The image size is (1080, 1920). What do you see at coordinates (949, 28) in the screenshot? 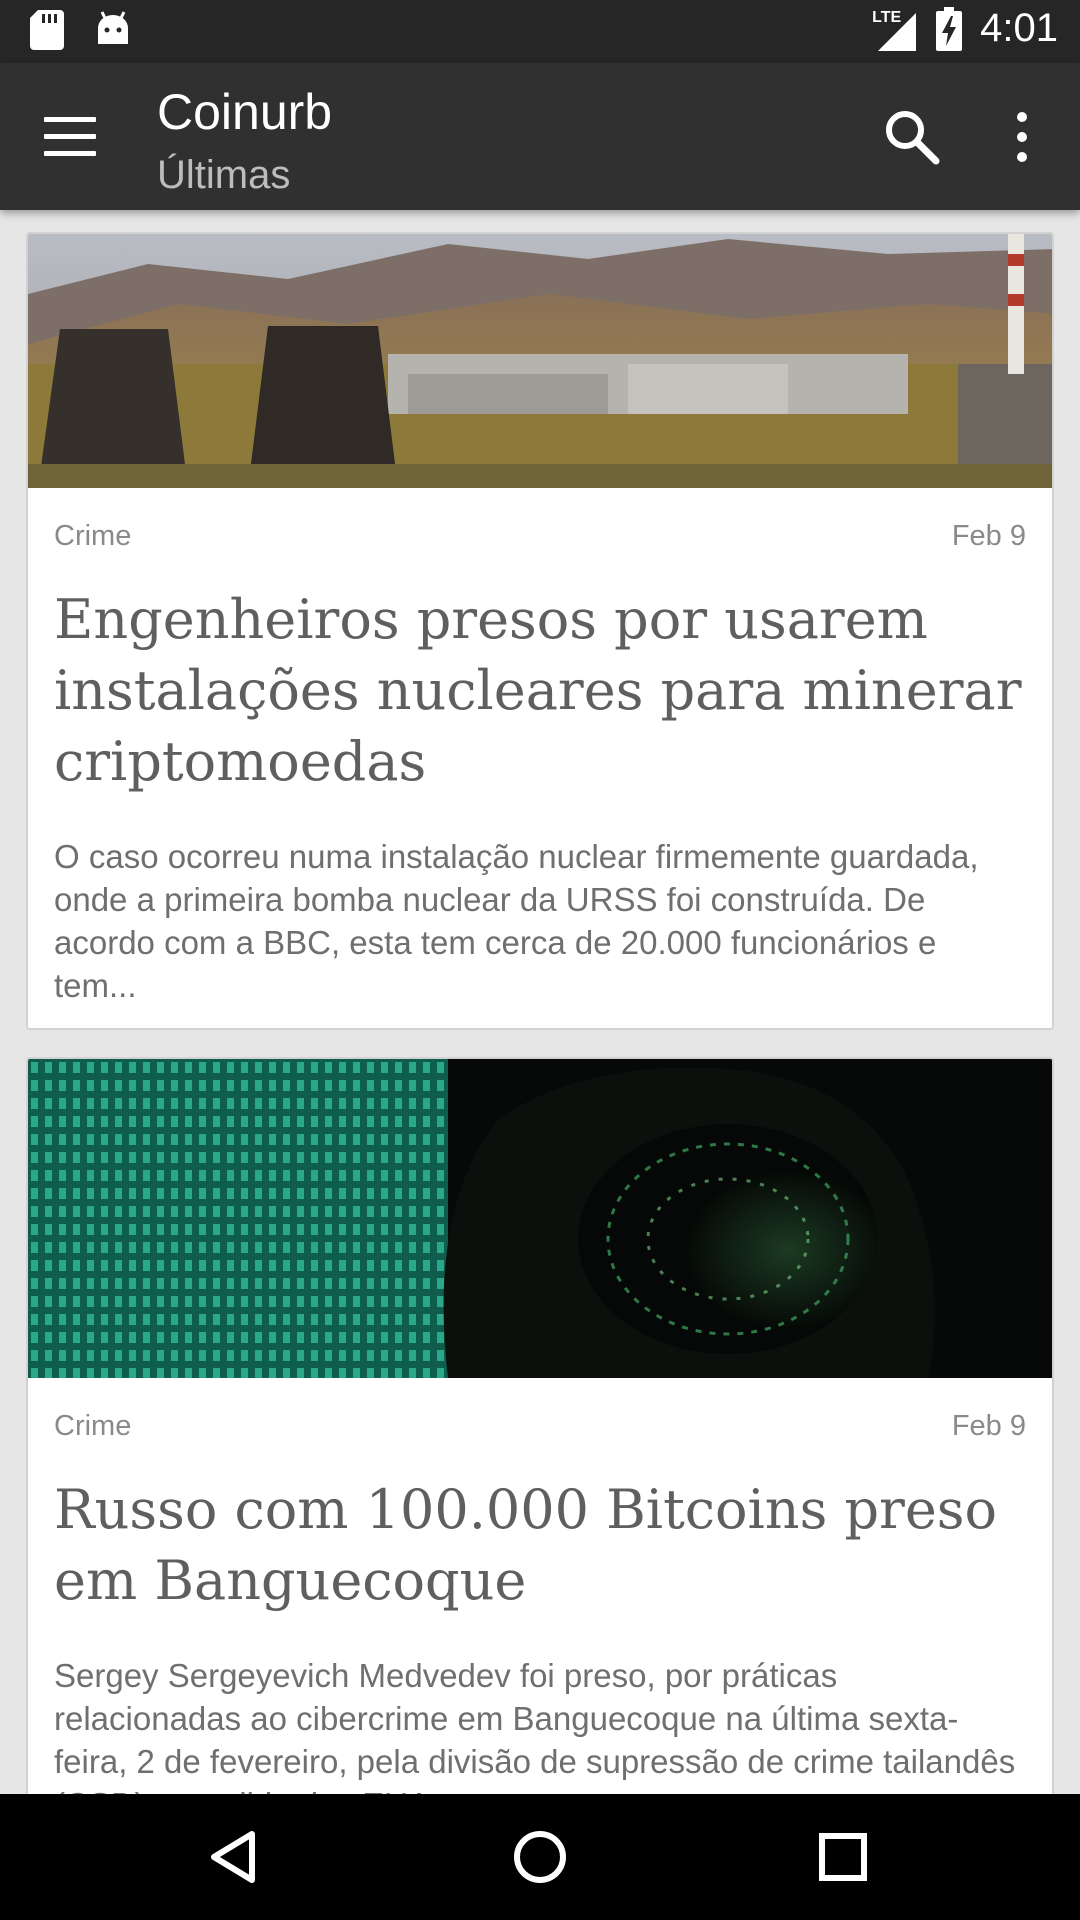
I see `battery-charging-icon` at bounding box center [949, 28].